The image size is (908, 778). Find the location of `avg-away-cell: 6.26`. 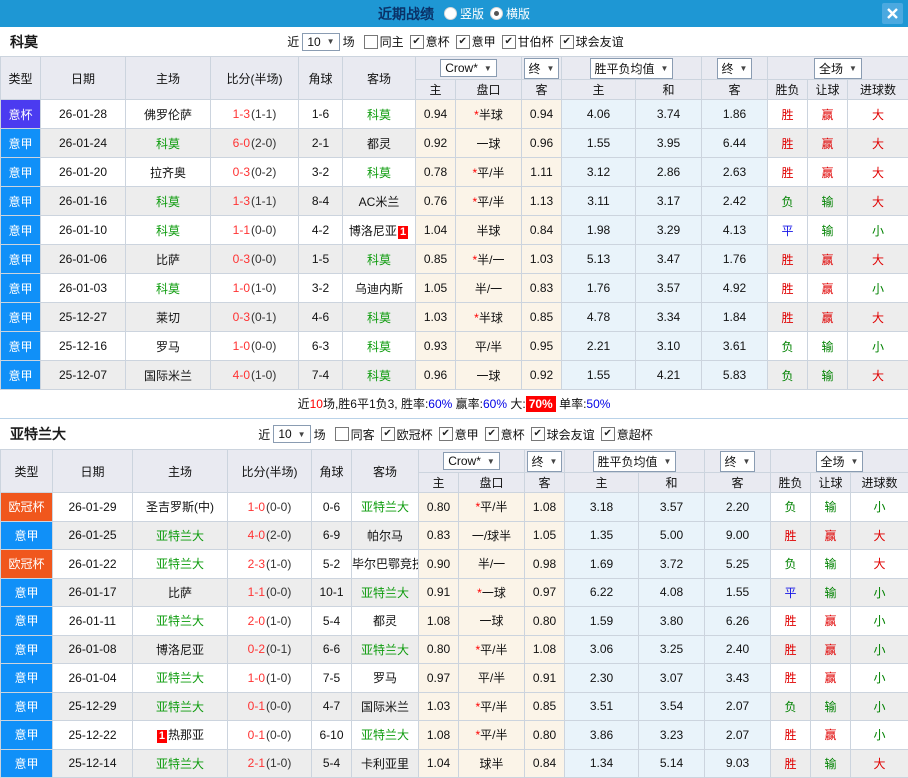

avg-away-cell: 6.26 is located at coordinates (738, 621).